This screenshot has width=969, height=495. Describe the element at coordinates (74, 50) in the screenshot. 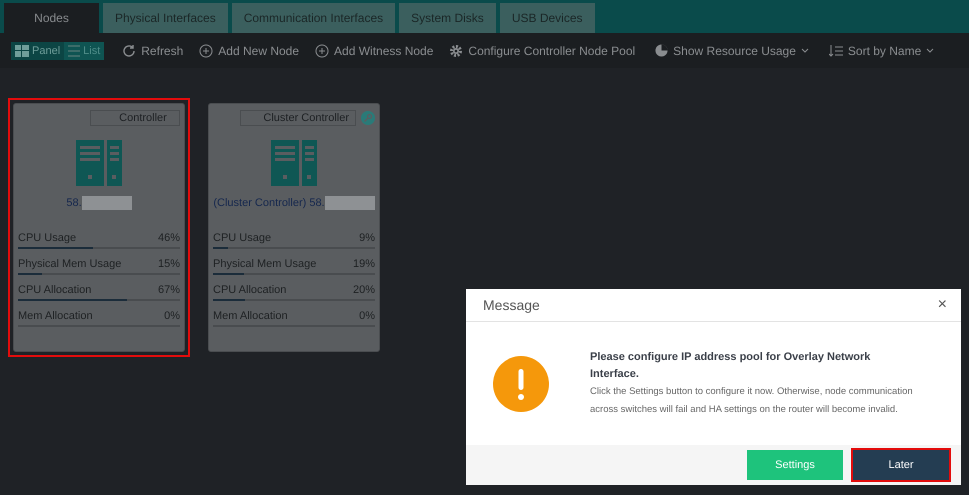

I see `list-icon` at that location.